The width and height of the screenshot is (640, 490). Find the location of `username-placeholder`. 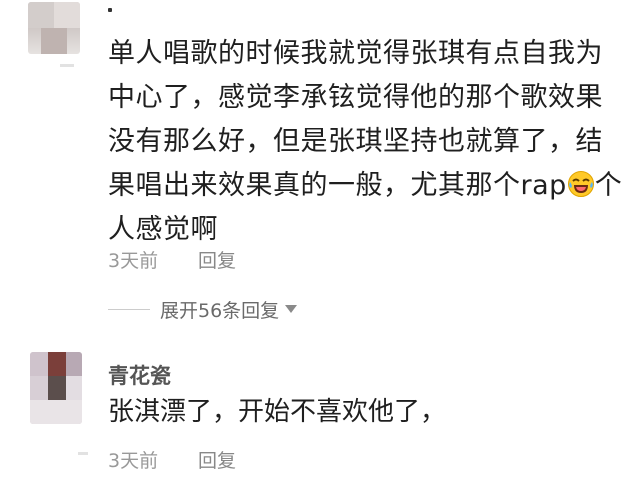

username-placeholder is located at coordinates (110, 10).